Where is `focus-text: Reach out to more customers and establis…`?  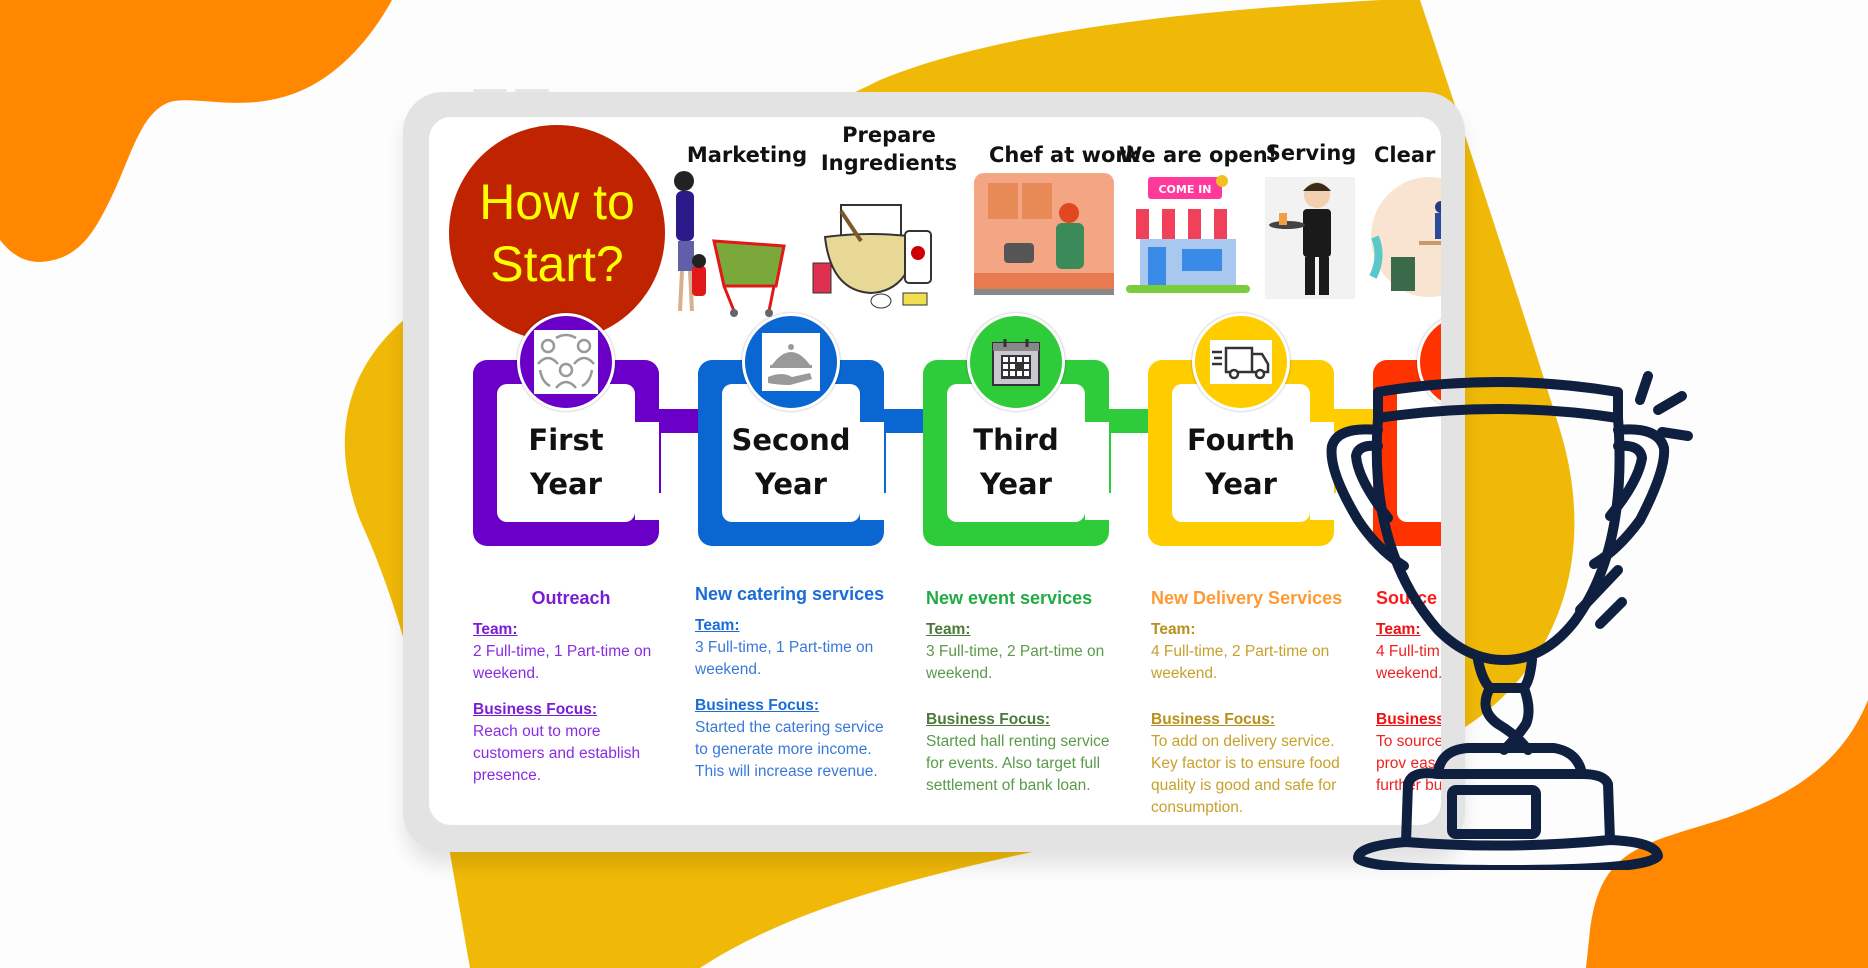
focus-text: Reach out to more customers and establis… is located at coordinates (557, 753).